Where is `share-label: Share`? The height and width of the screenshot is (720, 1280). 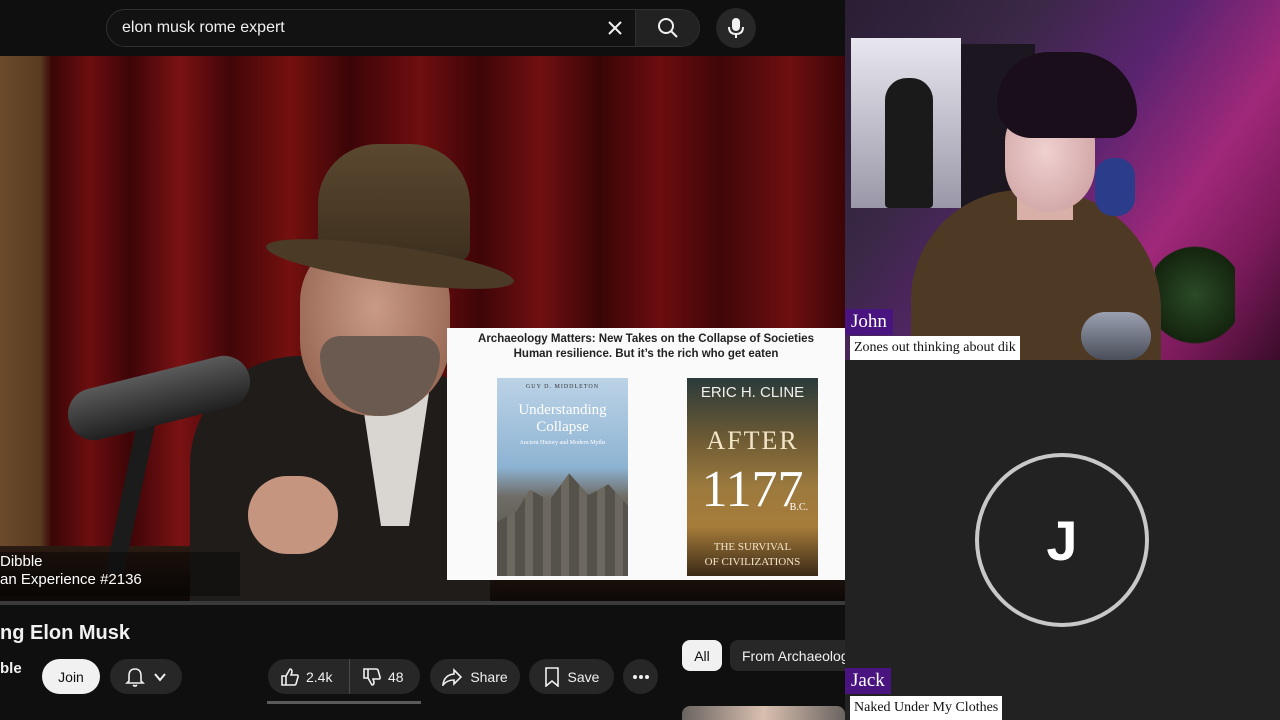 share-label: Share is located at coordinates (489, 676).